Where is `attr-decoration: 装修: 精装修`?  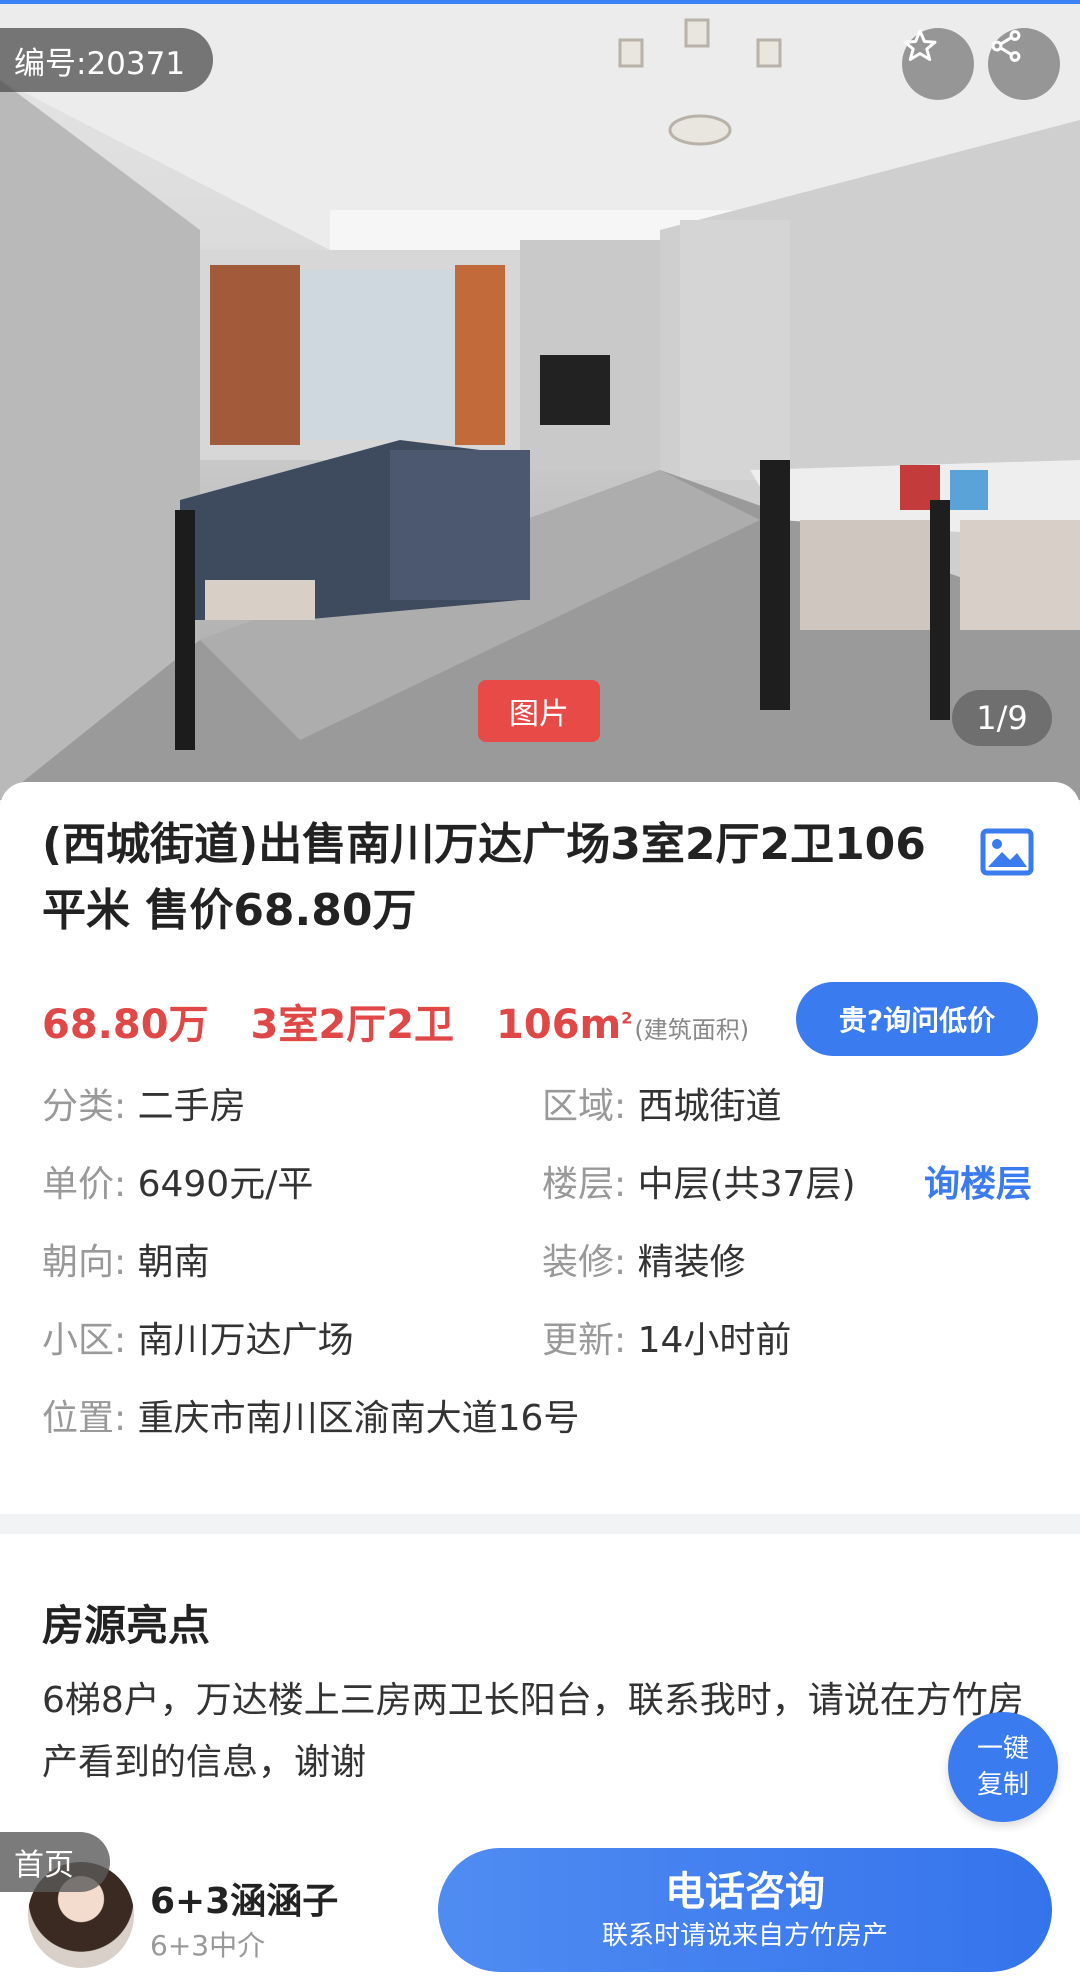 attr-decoration: 装修: 精装修 is located at coordinates (644, 1263).